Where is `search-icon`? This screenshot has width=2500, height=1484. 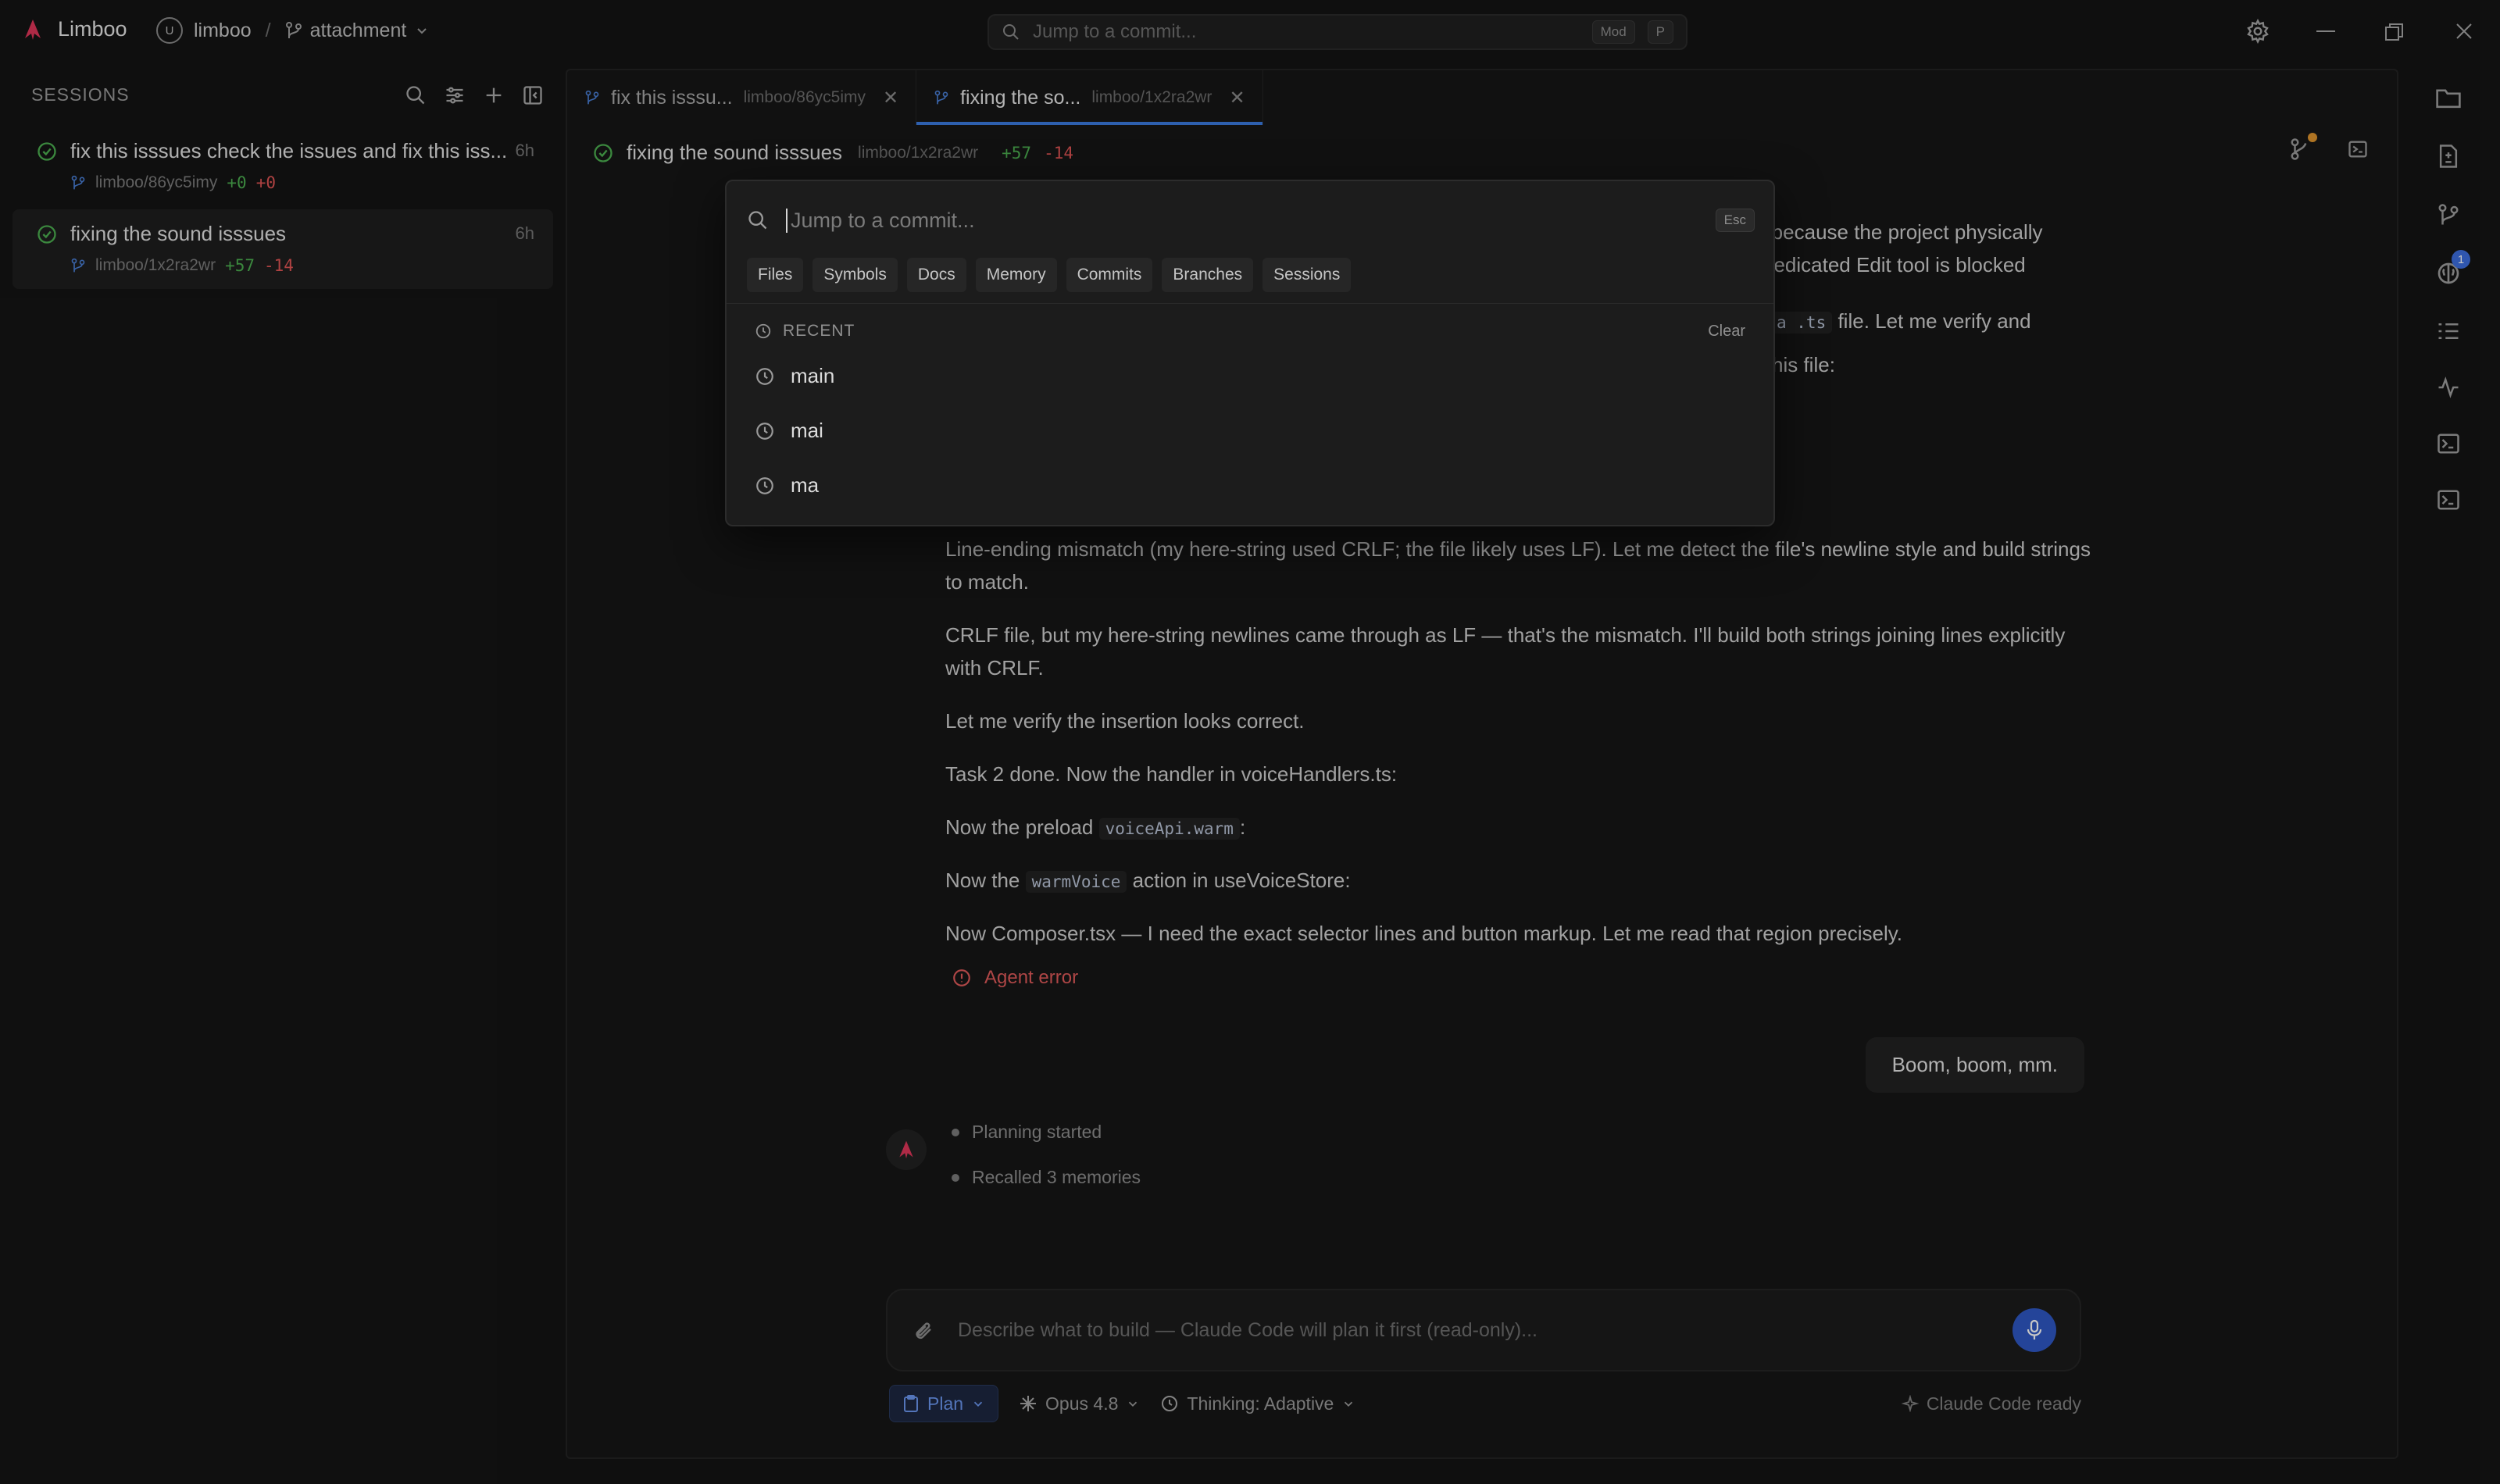 search-icon is located at coordinates (758, 220).